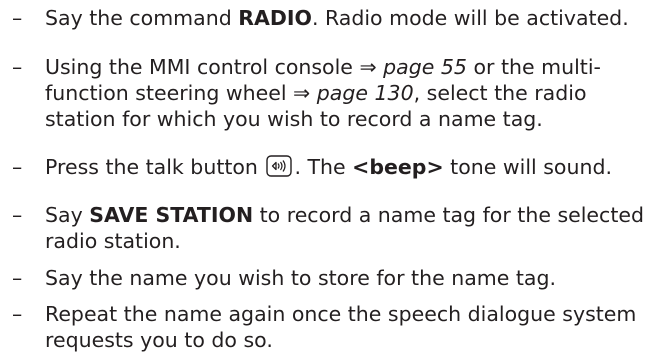 Image resolution: width=656 pixels, height=353 pixels. Describe the element at coordinates (323, 167) in the screenshot. I see `step-text: . The` at that location.